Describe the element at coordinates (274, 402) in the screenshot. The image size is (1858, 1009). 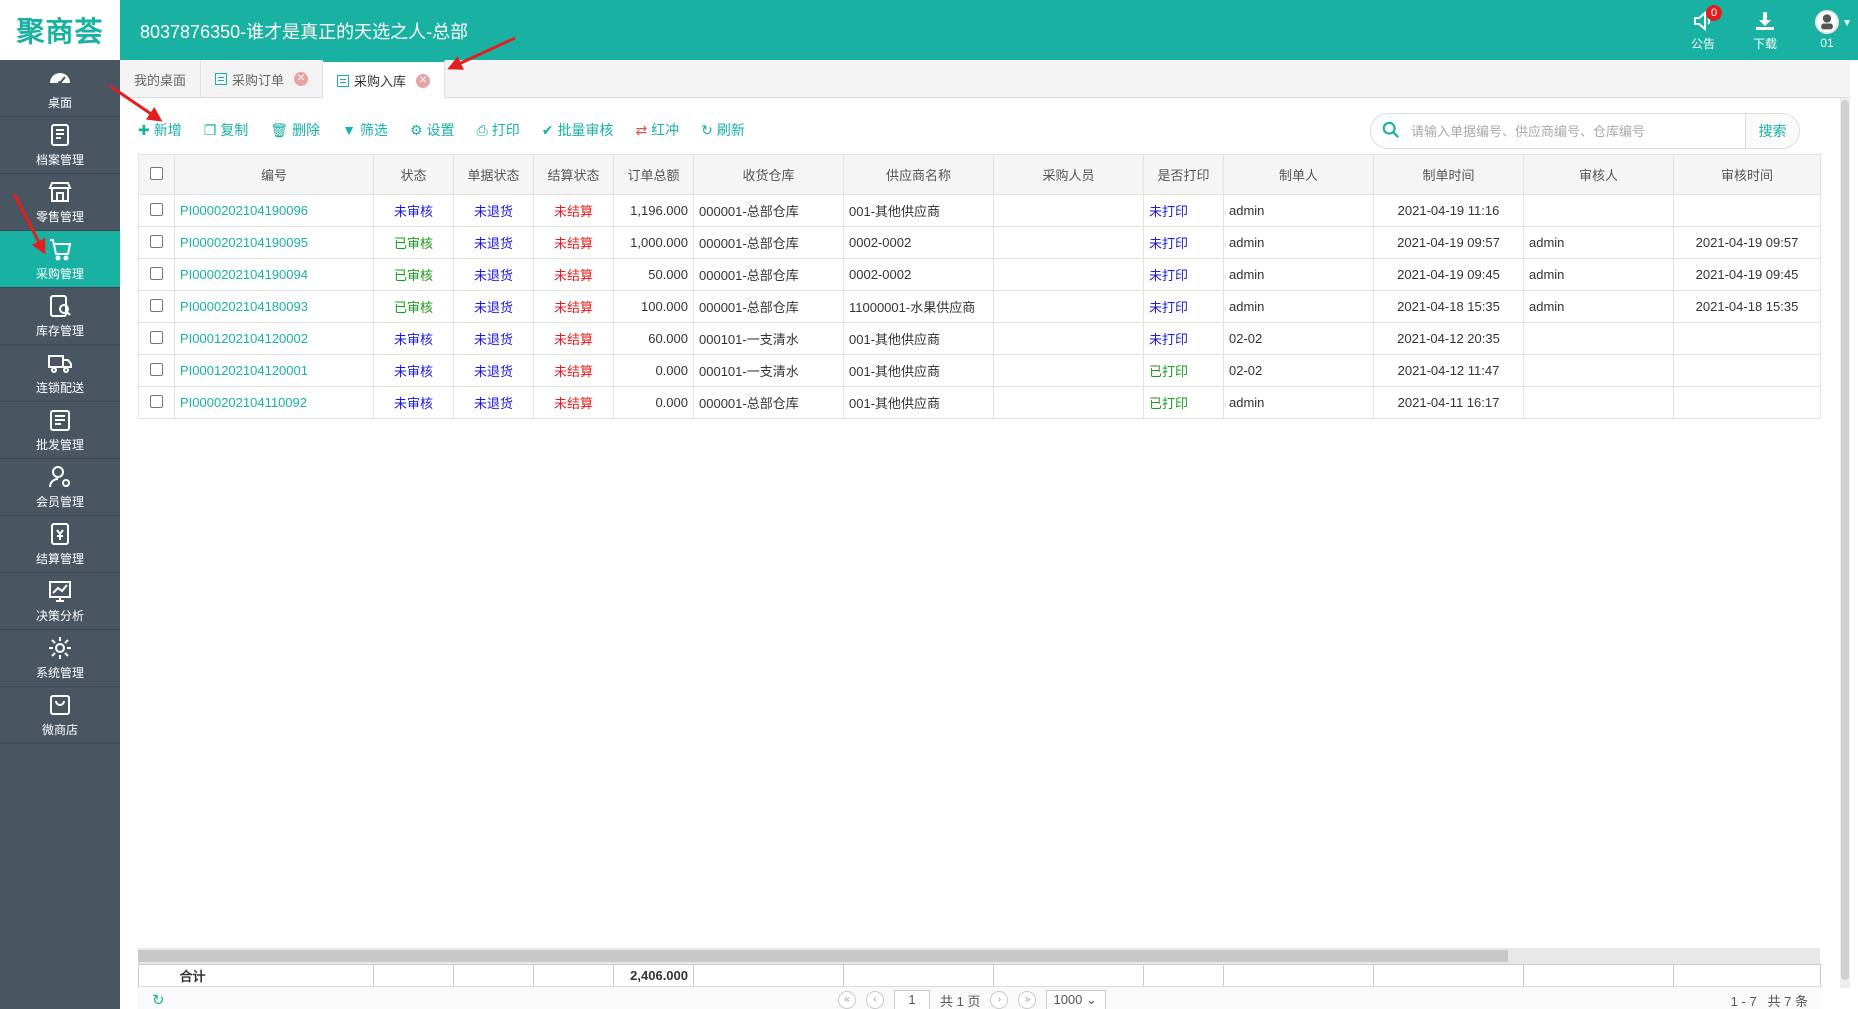
I see `document-number-cell: PI0000202104110092` at that location.